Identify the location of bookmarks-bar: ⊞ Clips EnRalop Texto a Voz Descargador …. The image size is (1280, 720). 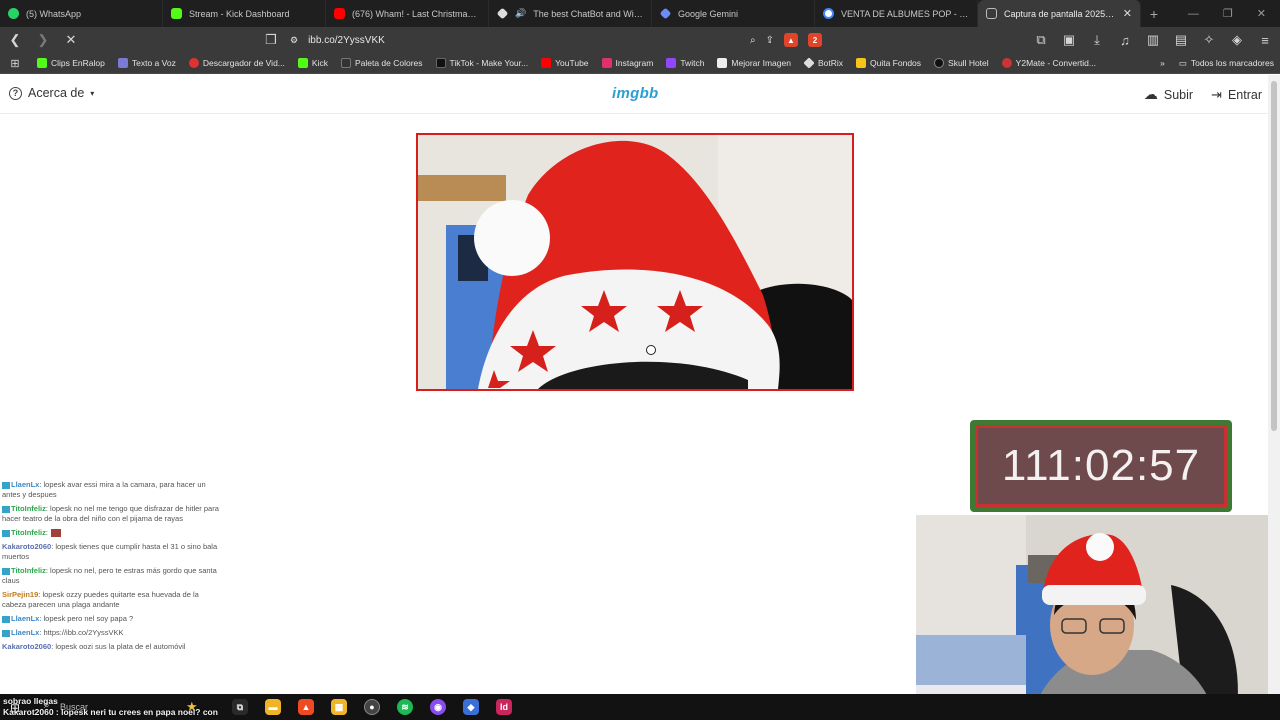
(640, 63).